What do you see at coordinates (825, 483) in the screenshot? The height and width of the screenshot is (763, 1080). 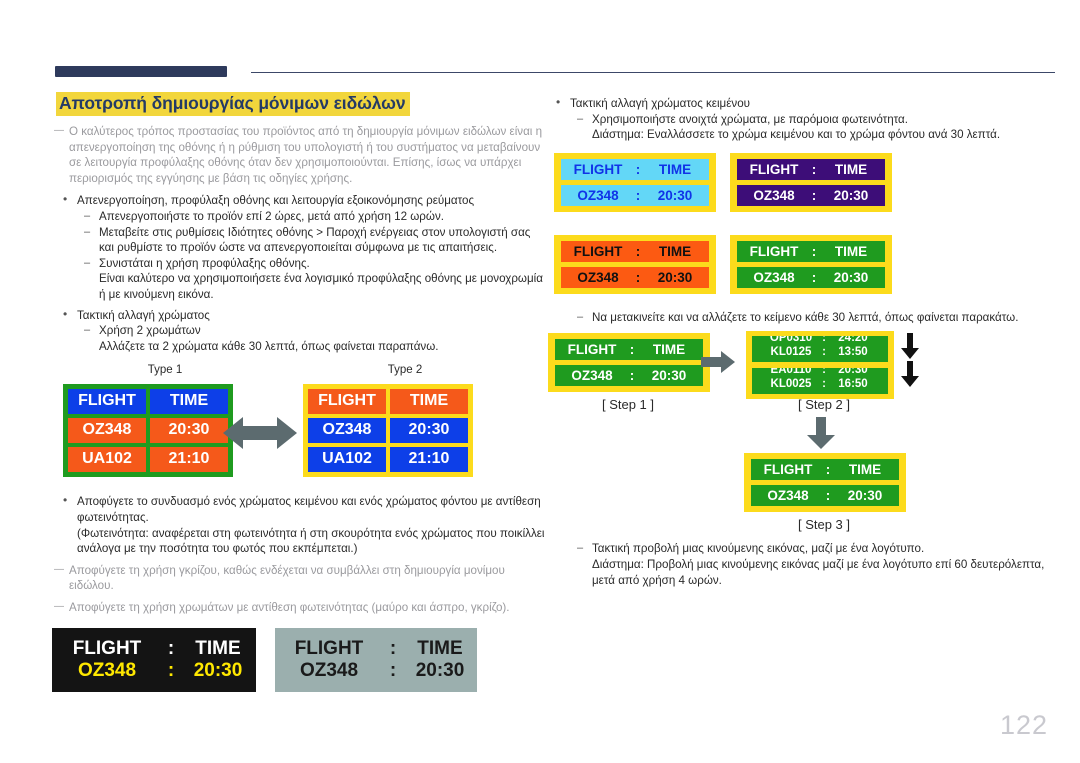 I see `step3-flight-panel: FLIGHT : TIME OZ348 : 20:30` at bounding box center [825, 483].